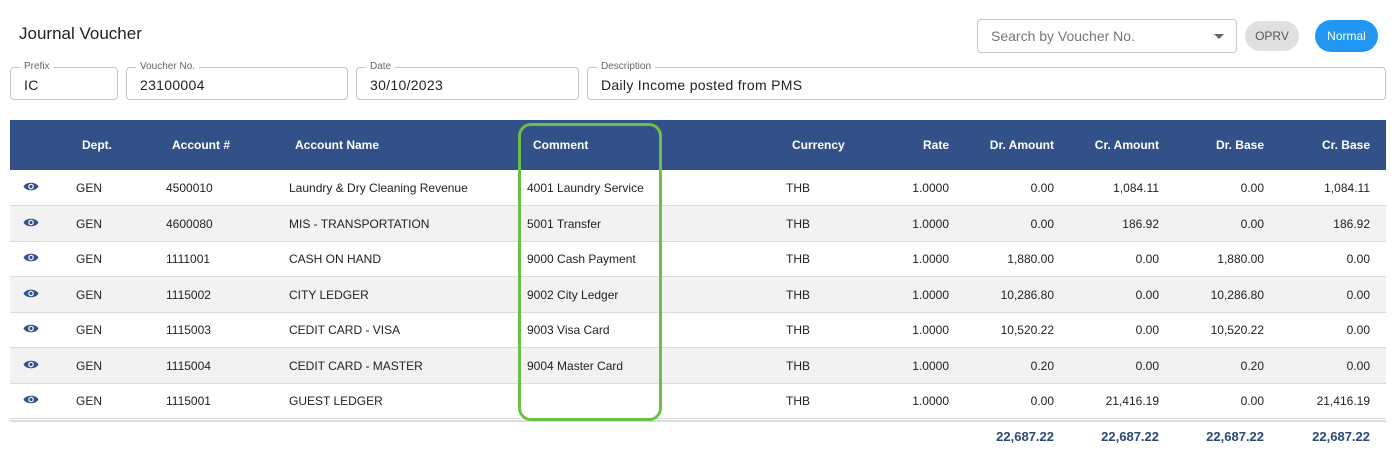 This screenshot has height=450, width=1394. I want to click on cell-dr-amount: 1,880.00, so click(1030, 259).